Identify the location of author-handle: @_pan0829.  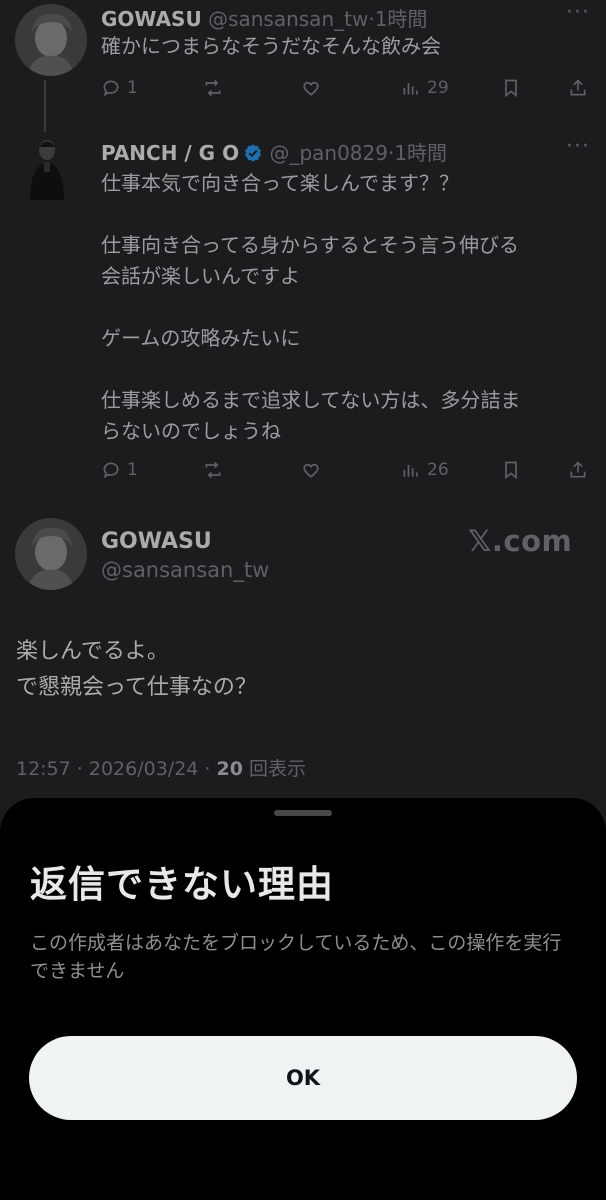
(328, 153).